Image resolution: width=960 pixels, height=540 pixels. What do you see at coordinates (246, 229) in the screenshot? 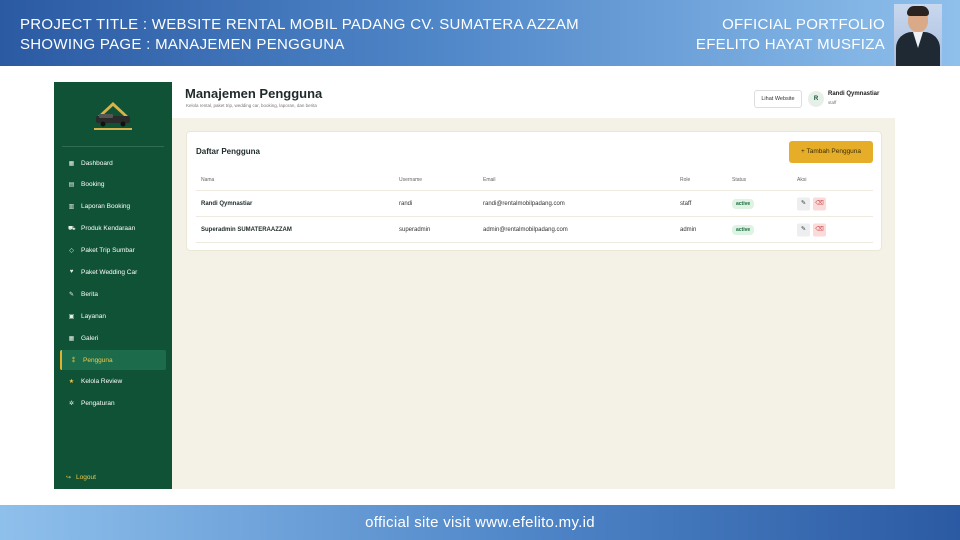
I see `user-name-cell: Superadmin SUMATERAAZZAM` at bounding box center [246, 229].